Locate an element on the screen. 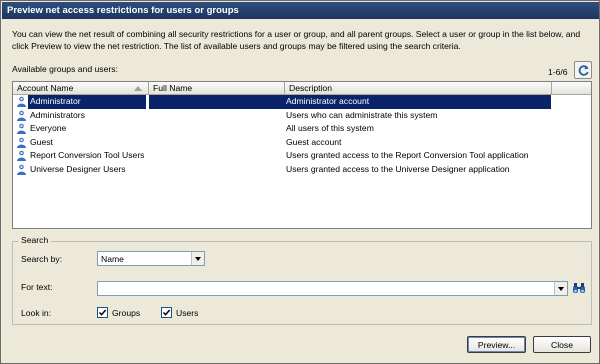 This screenshot has width=600, height=364. for-text-input is located at coordinates (332, 288).